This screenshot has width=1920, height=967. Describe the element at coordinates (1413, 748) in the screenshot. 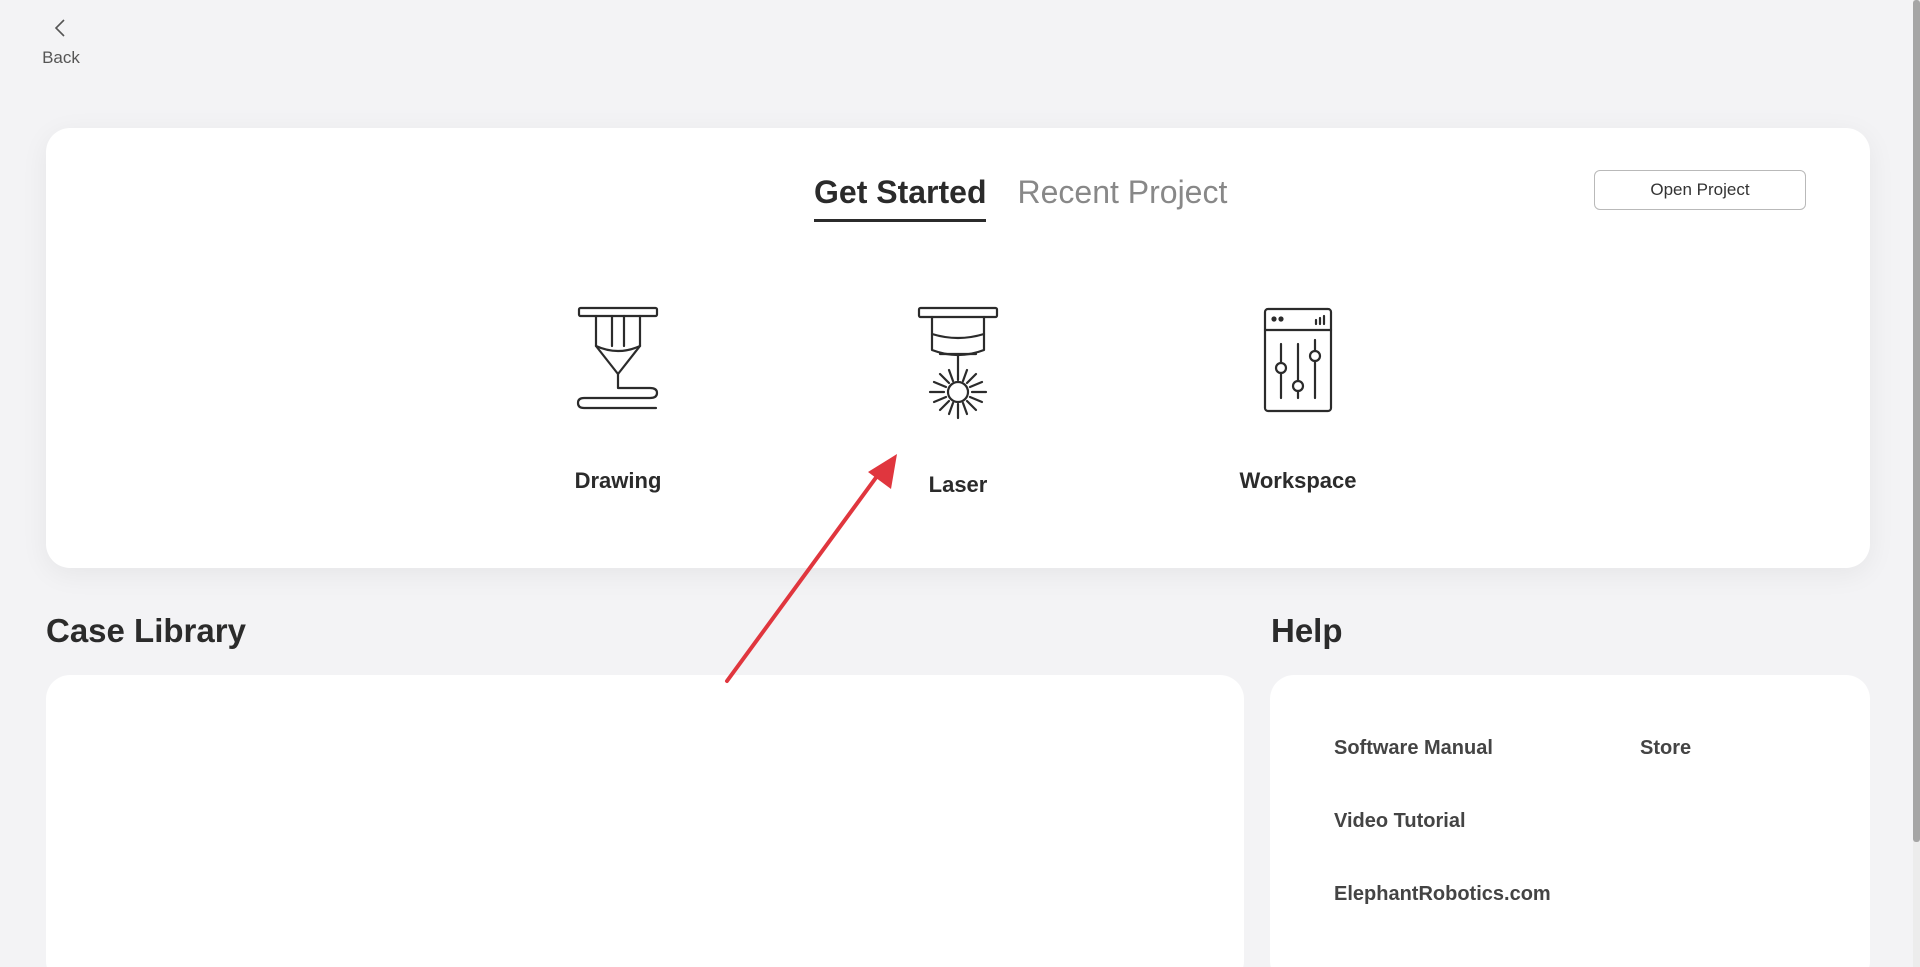

I see `software-manual-link: Software Manual` at that location.